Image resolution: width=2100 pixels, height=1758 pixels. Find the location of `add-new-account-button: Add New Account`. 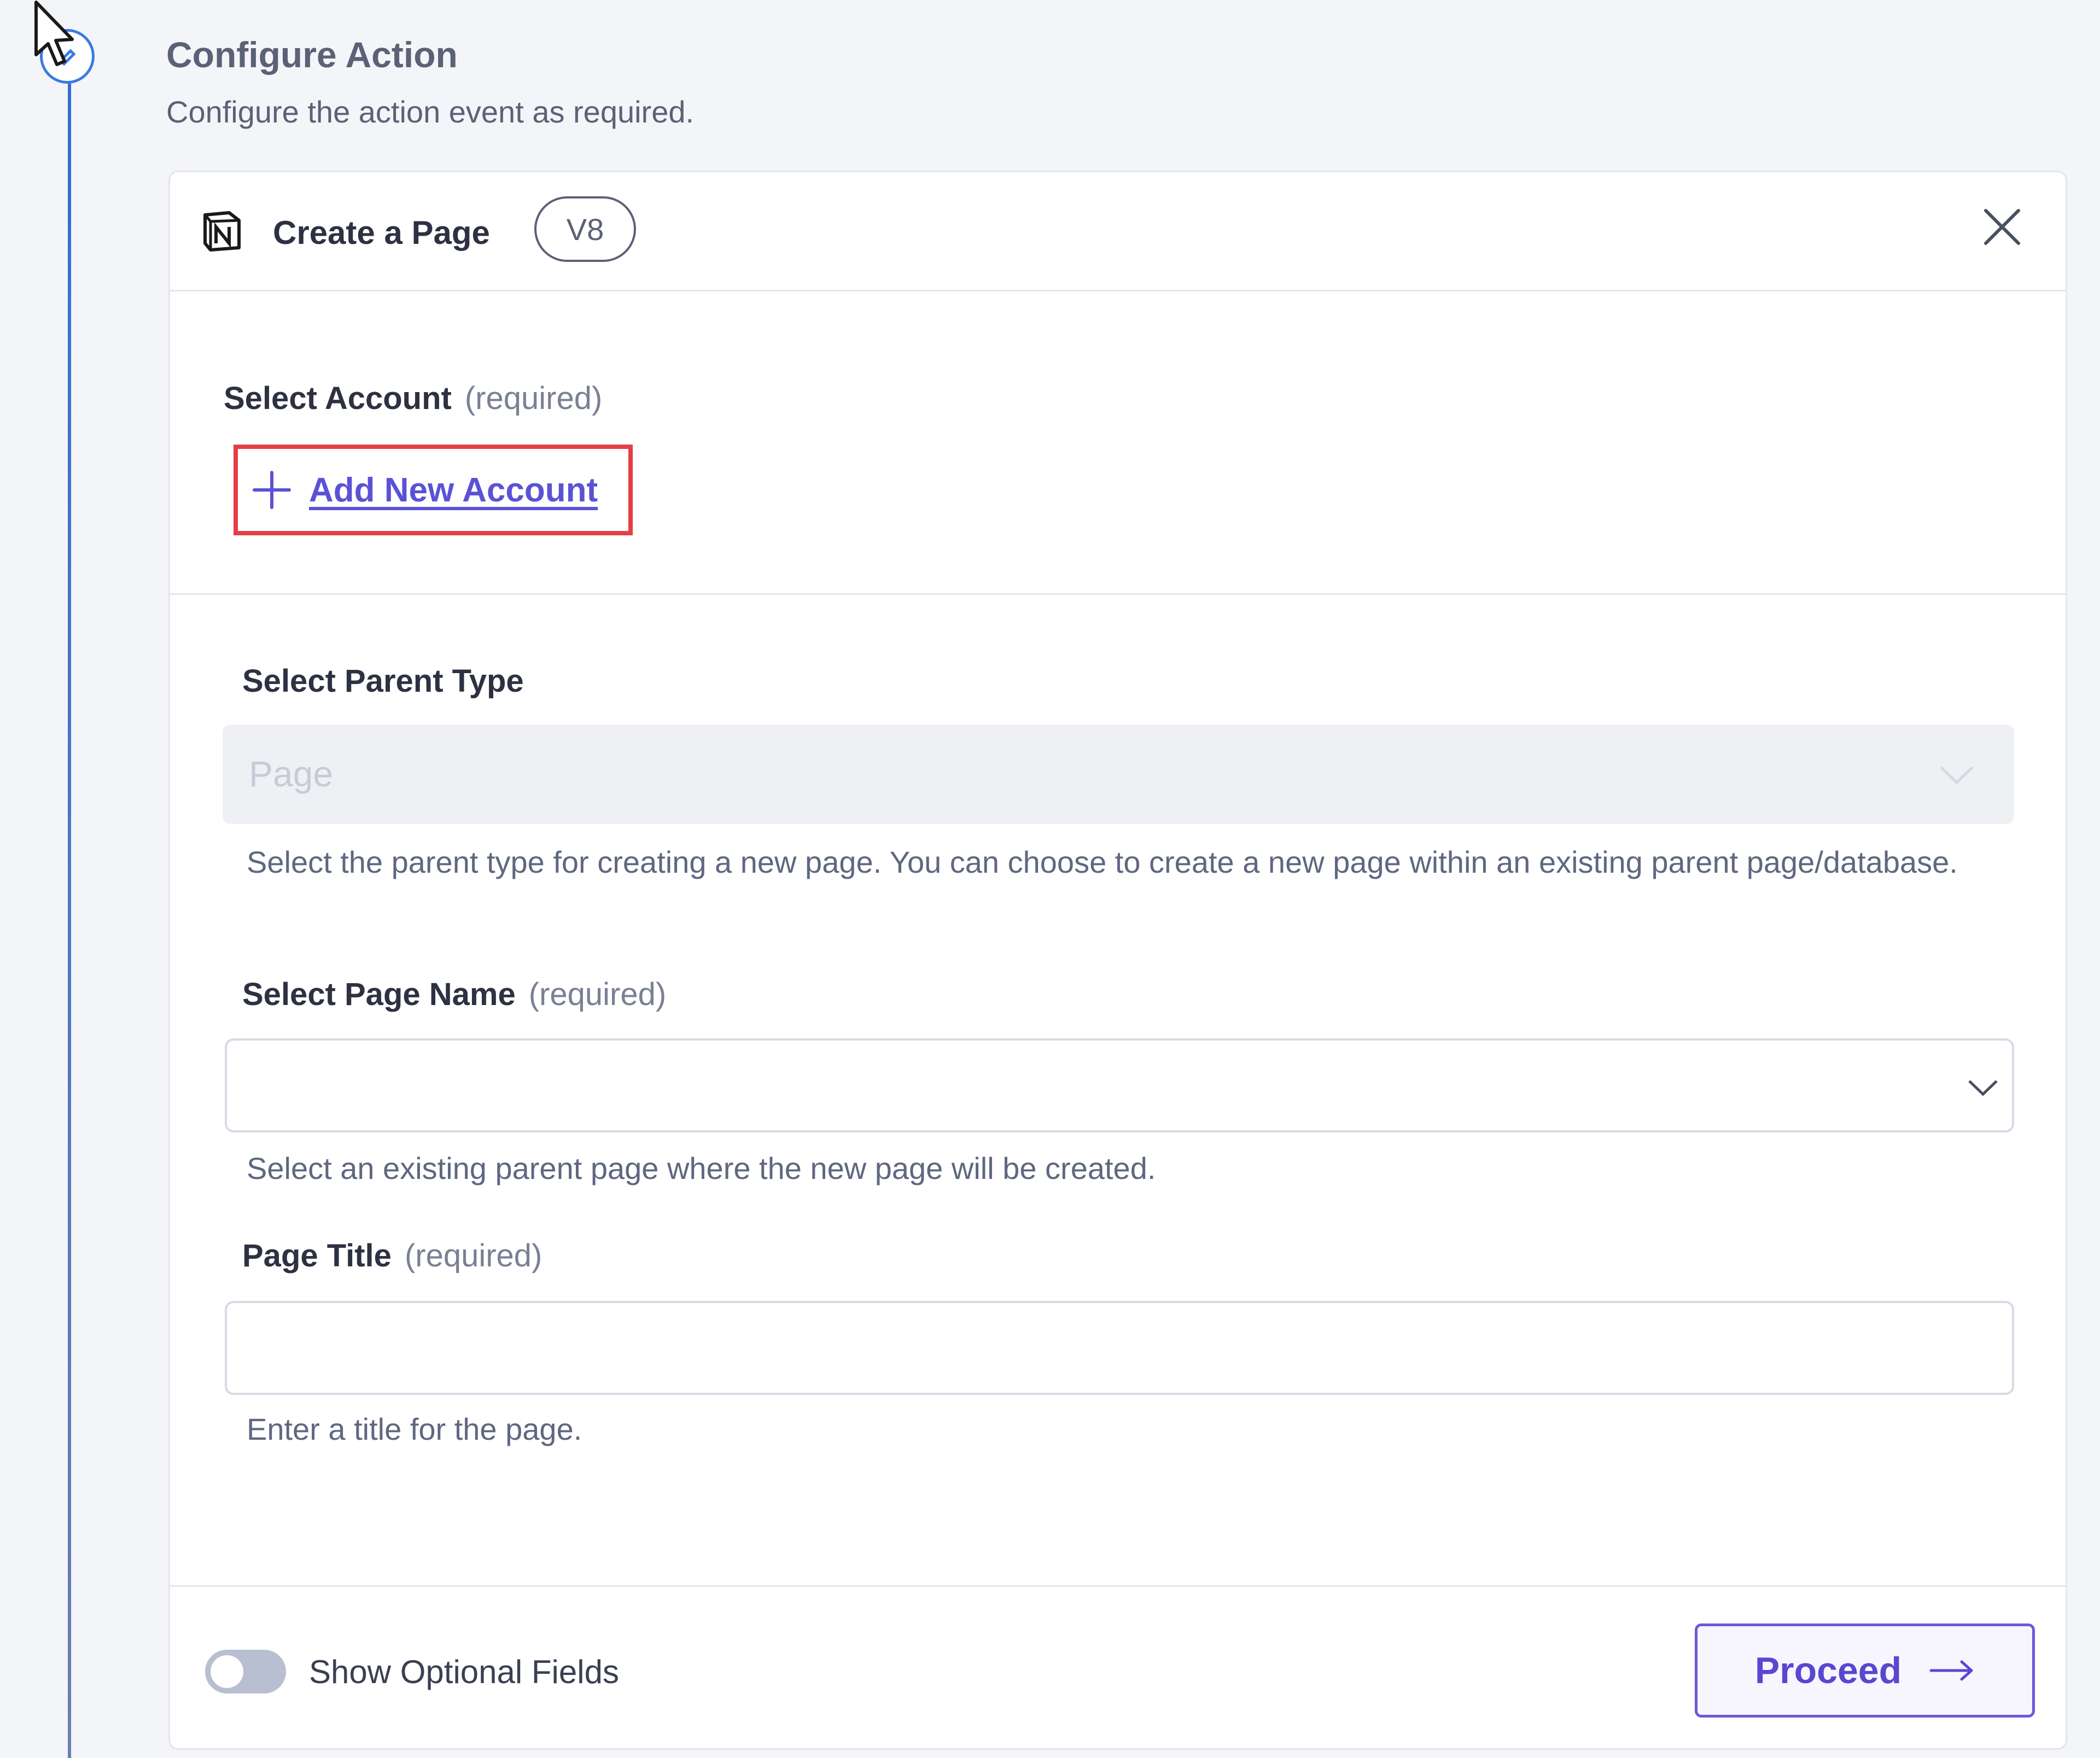

add-new-account-button: Add New Account is located at coordinates (433, 490).